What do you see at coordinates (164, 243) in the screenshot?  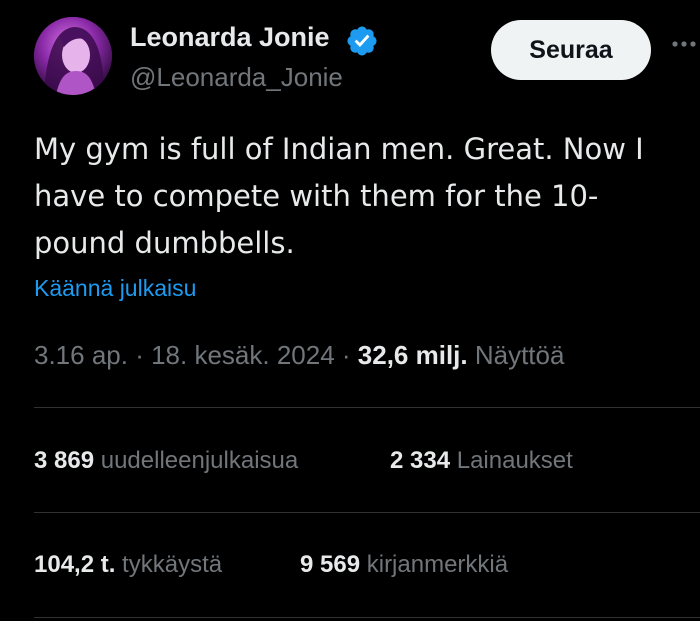 I see `tweet-text-line: pound dumbbells.` at bounding box center [164, 243].